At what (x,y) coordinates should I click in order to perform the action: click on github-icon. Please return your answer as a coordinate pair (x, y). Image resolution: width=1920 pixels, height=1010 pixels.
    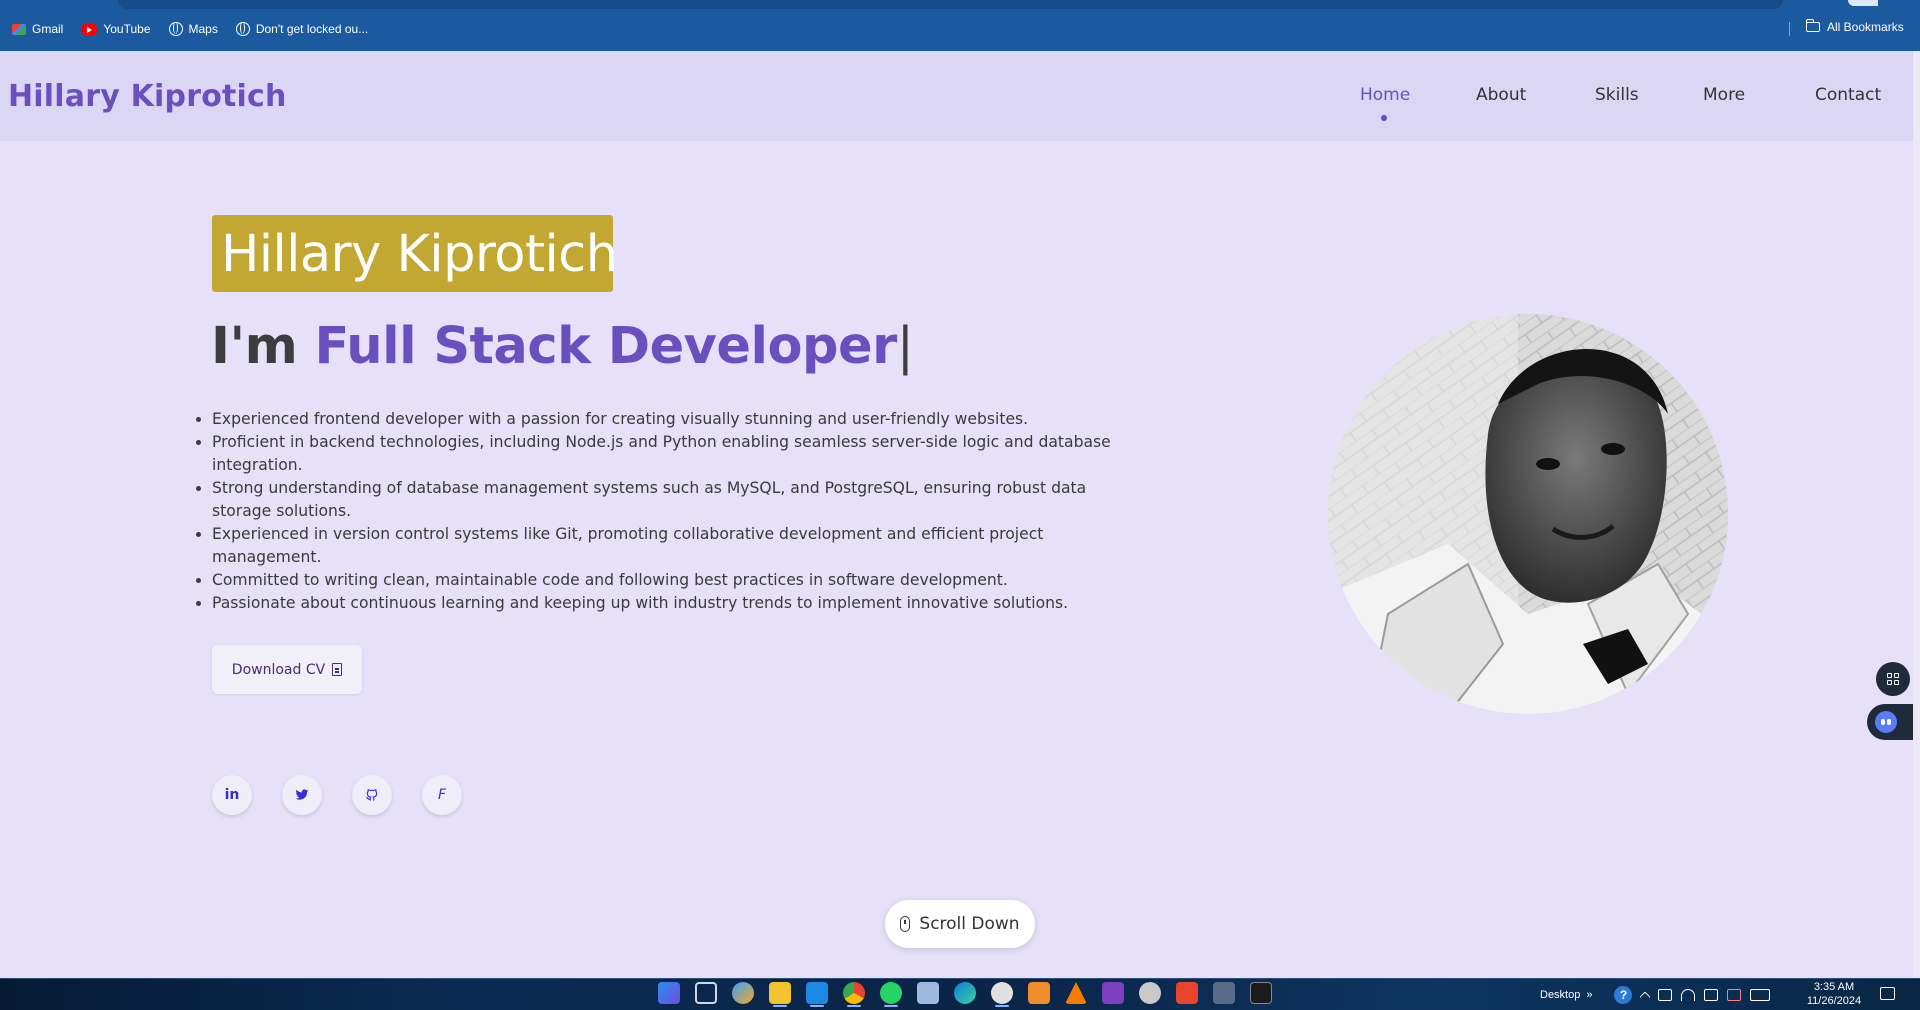
    Looking at the image, I should click on (372, 795).